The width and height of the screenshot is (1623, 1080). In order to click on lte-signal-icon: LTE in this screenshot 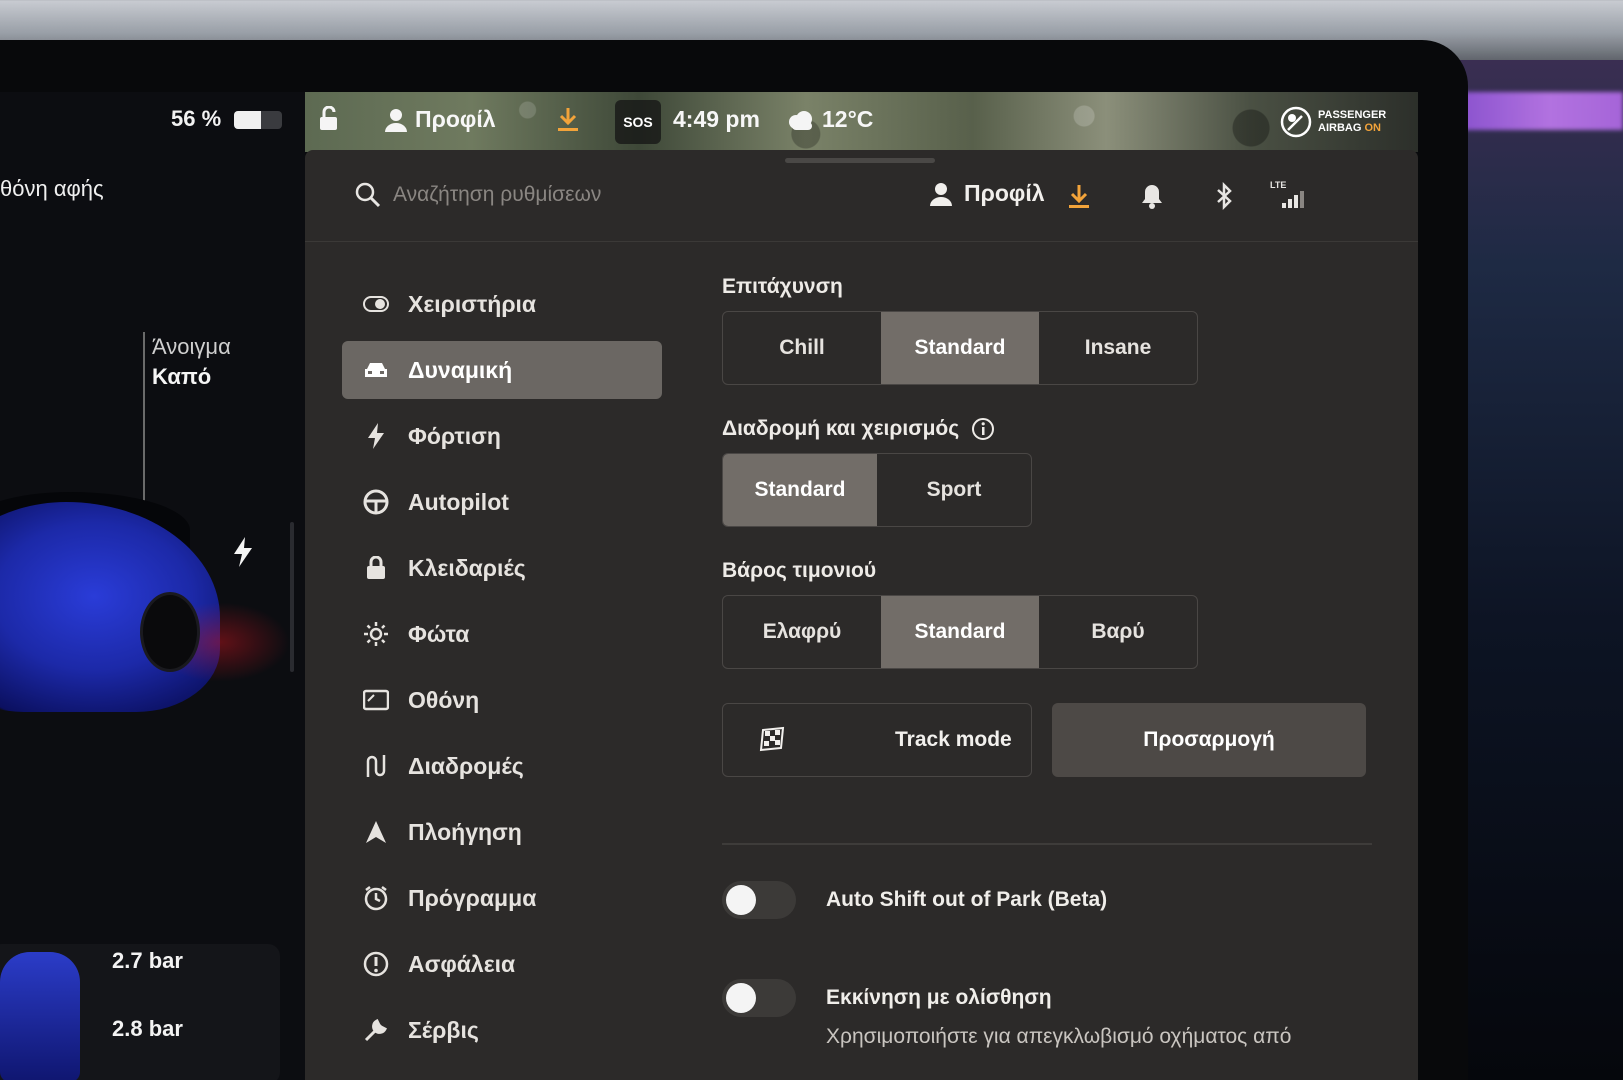, I will do `click(1291, 195)`.